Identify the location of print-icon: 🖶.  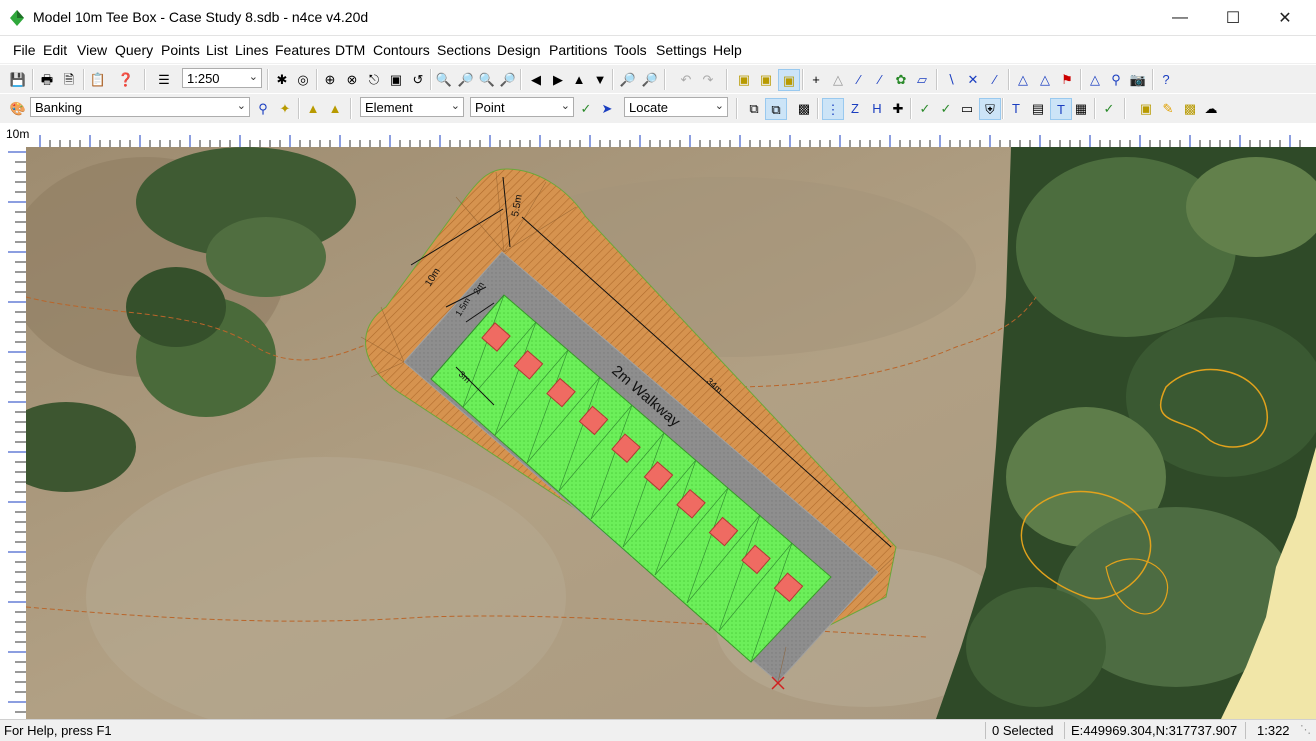
(47, 79).